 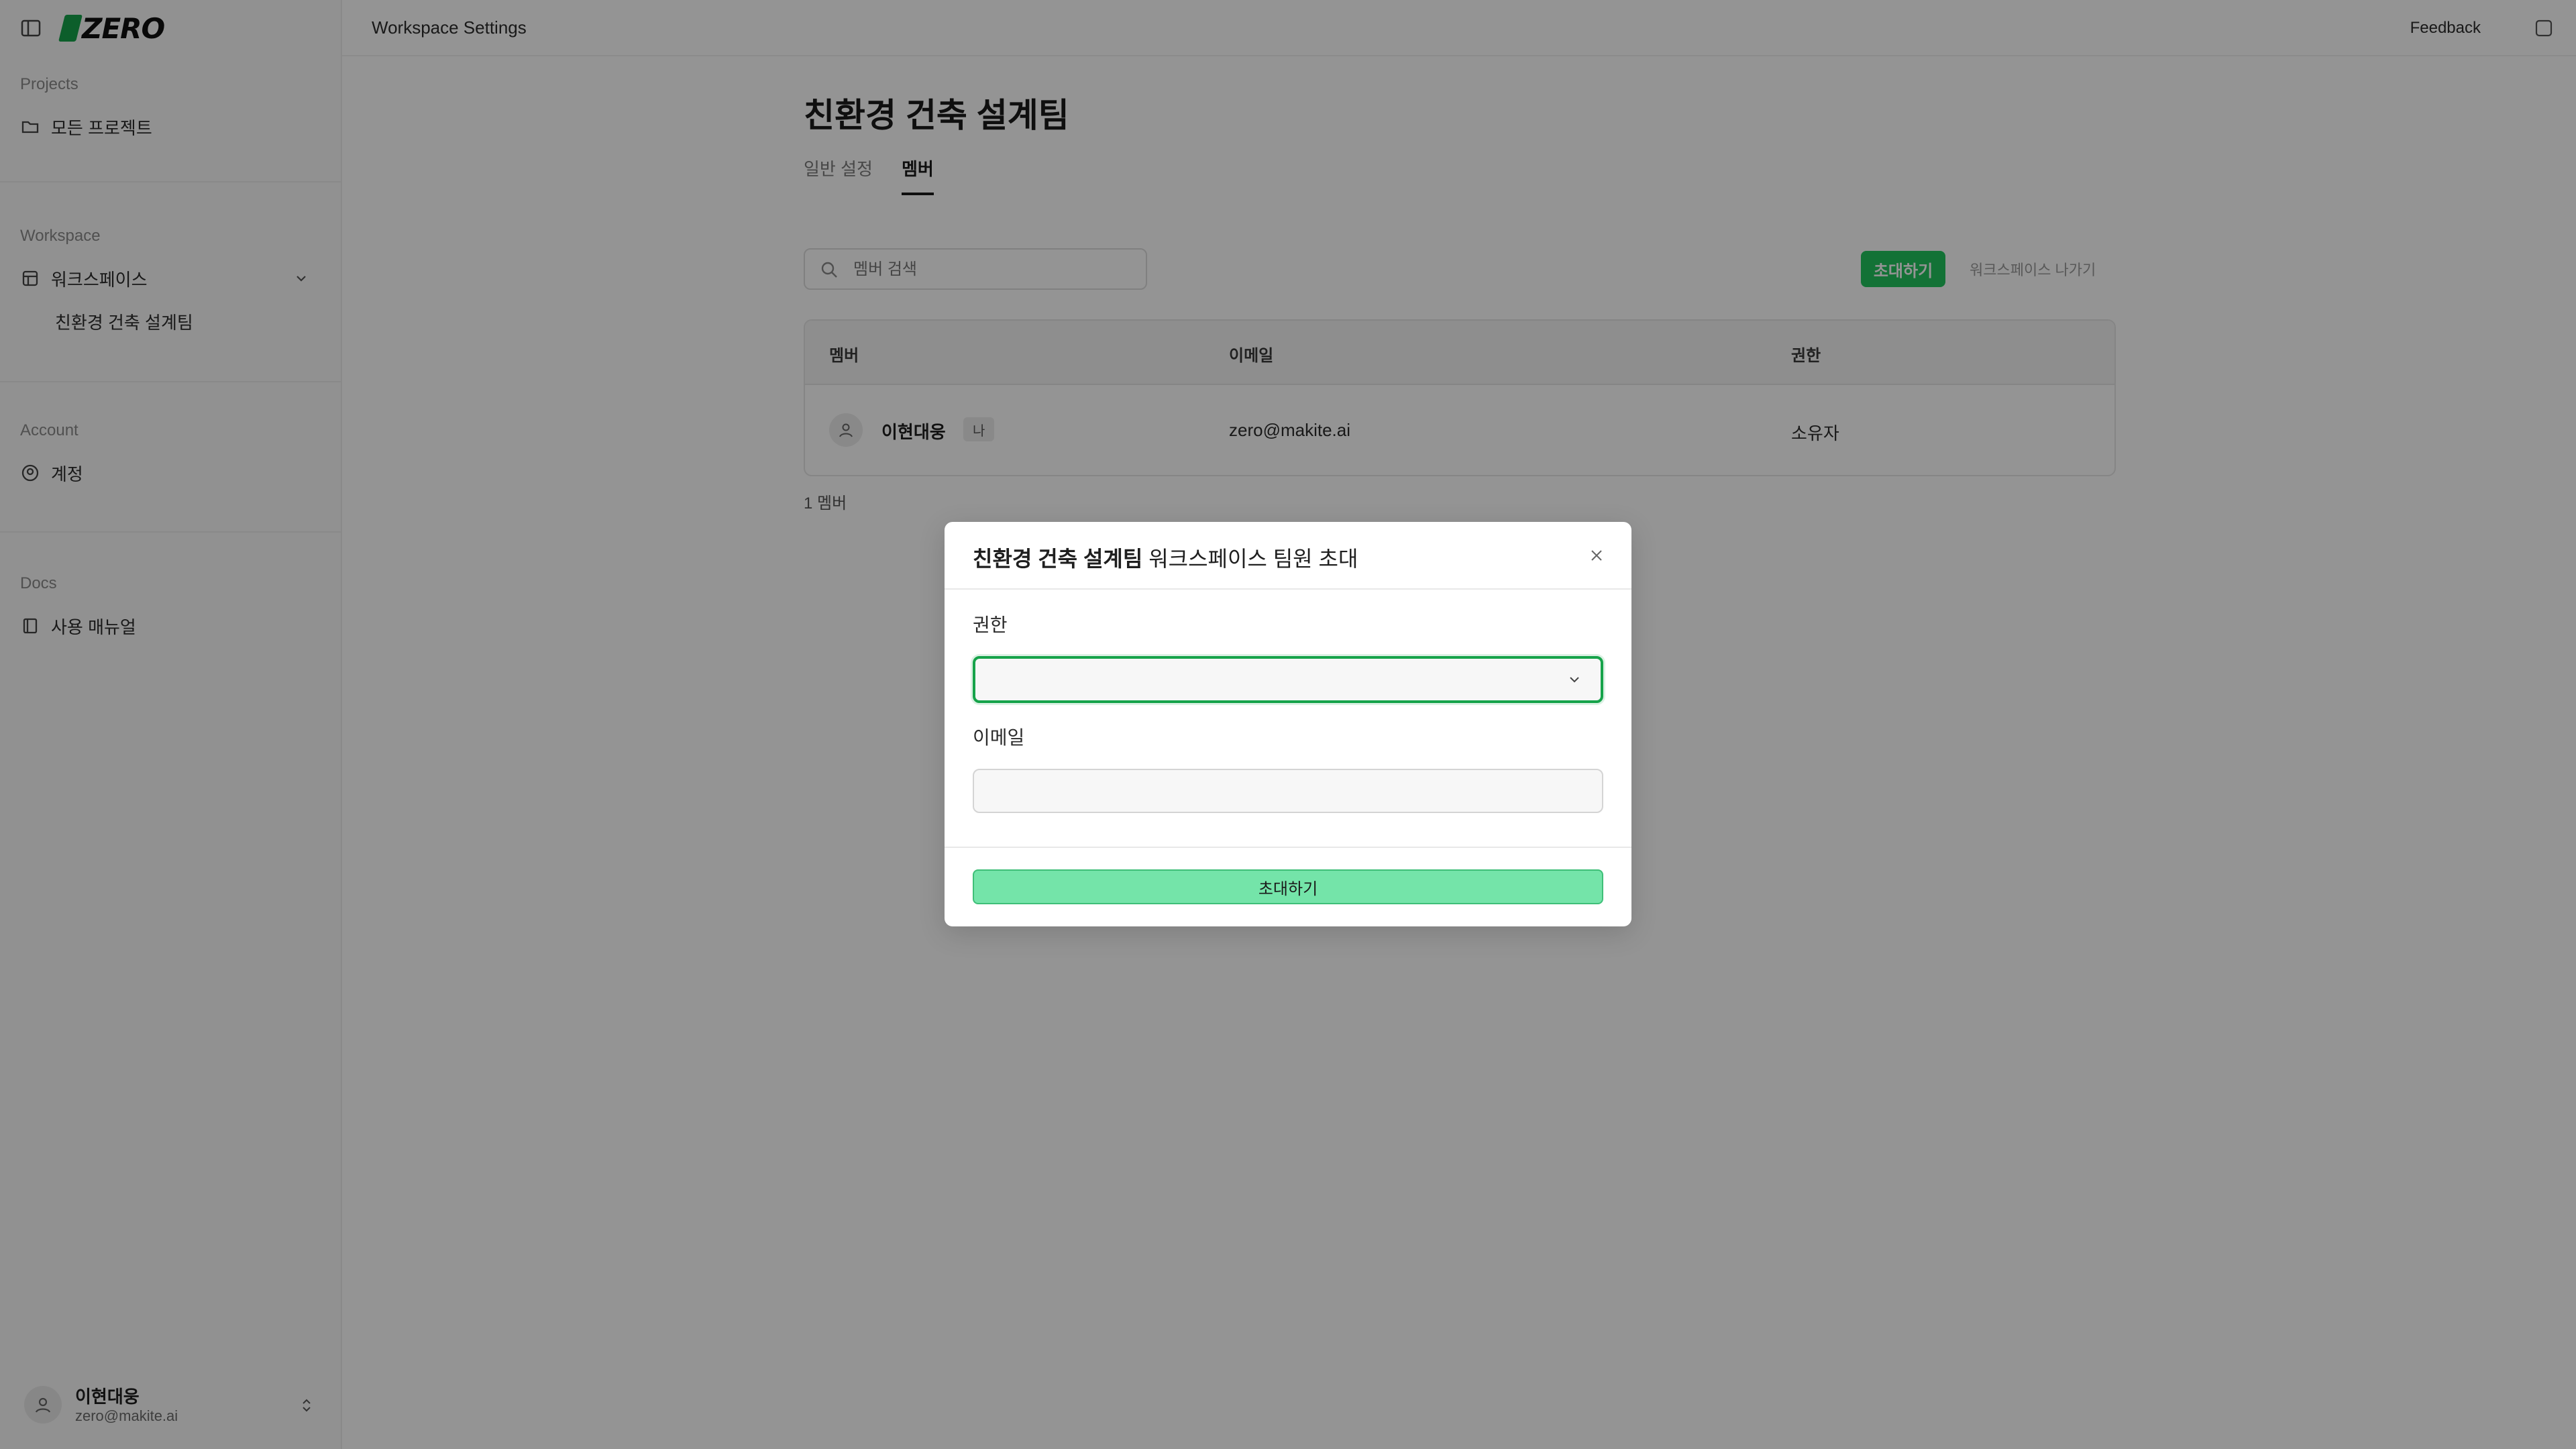 I want to click on modal-title: 친환경 건축 설계팀 워크스페이스 팀원 초대, so click(x=1165, y=557).